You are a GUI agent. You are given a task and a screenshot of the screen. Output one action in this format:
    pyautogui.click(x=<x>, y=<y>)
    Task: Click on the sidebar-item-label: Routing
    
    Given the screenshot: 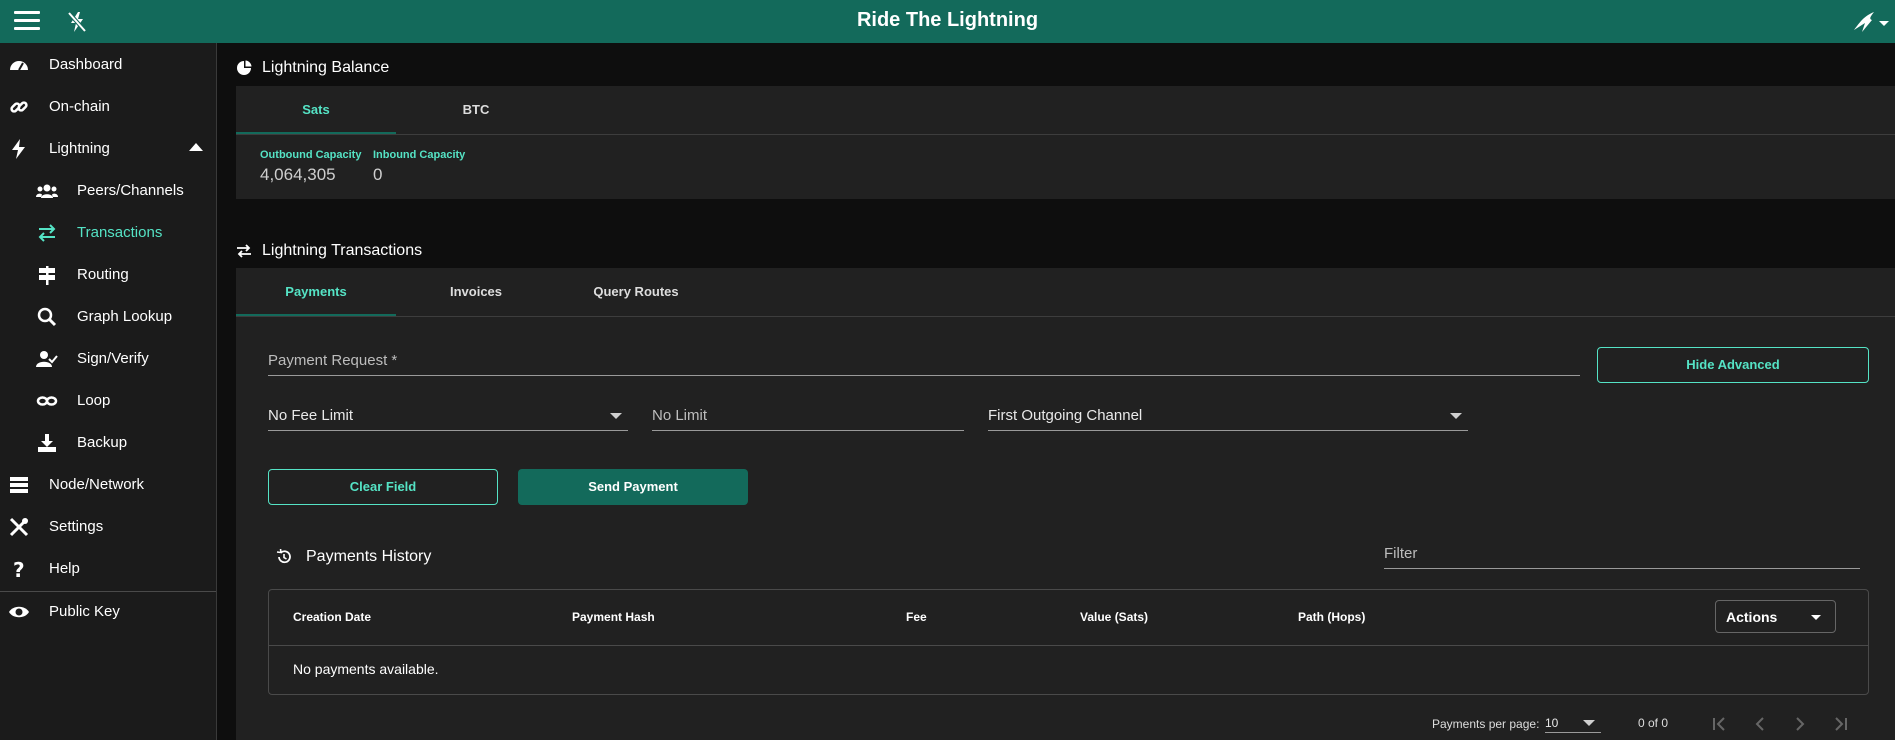 What is the action you would take?
    pyautogui.click(x=103, y=274)
    